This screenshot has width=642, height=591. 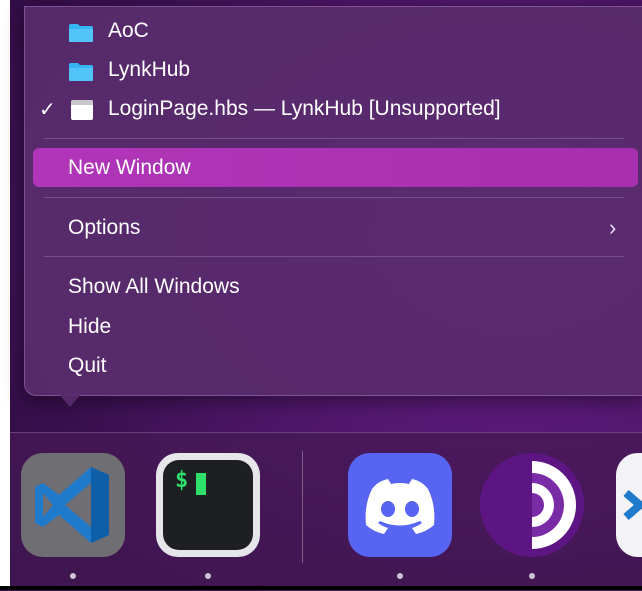 I want to click on app-icon, so click(x=629, y=505).